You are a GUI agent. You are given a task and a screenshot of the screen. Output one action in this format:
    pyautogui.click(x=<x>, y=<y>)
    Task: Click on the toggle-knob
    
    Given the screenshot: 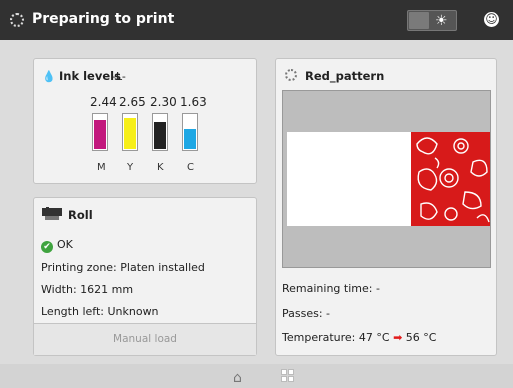 What is the action you would take?
    pyautogui.click(x=419, y=20)
    